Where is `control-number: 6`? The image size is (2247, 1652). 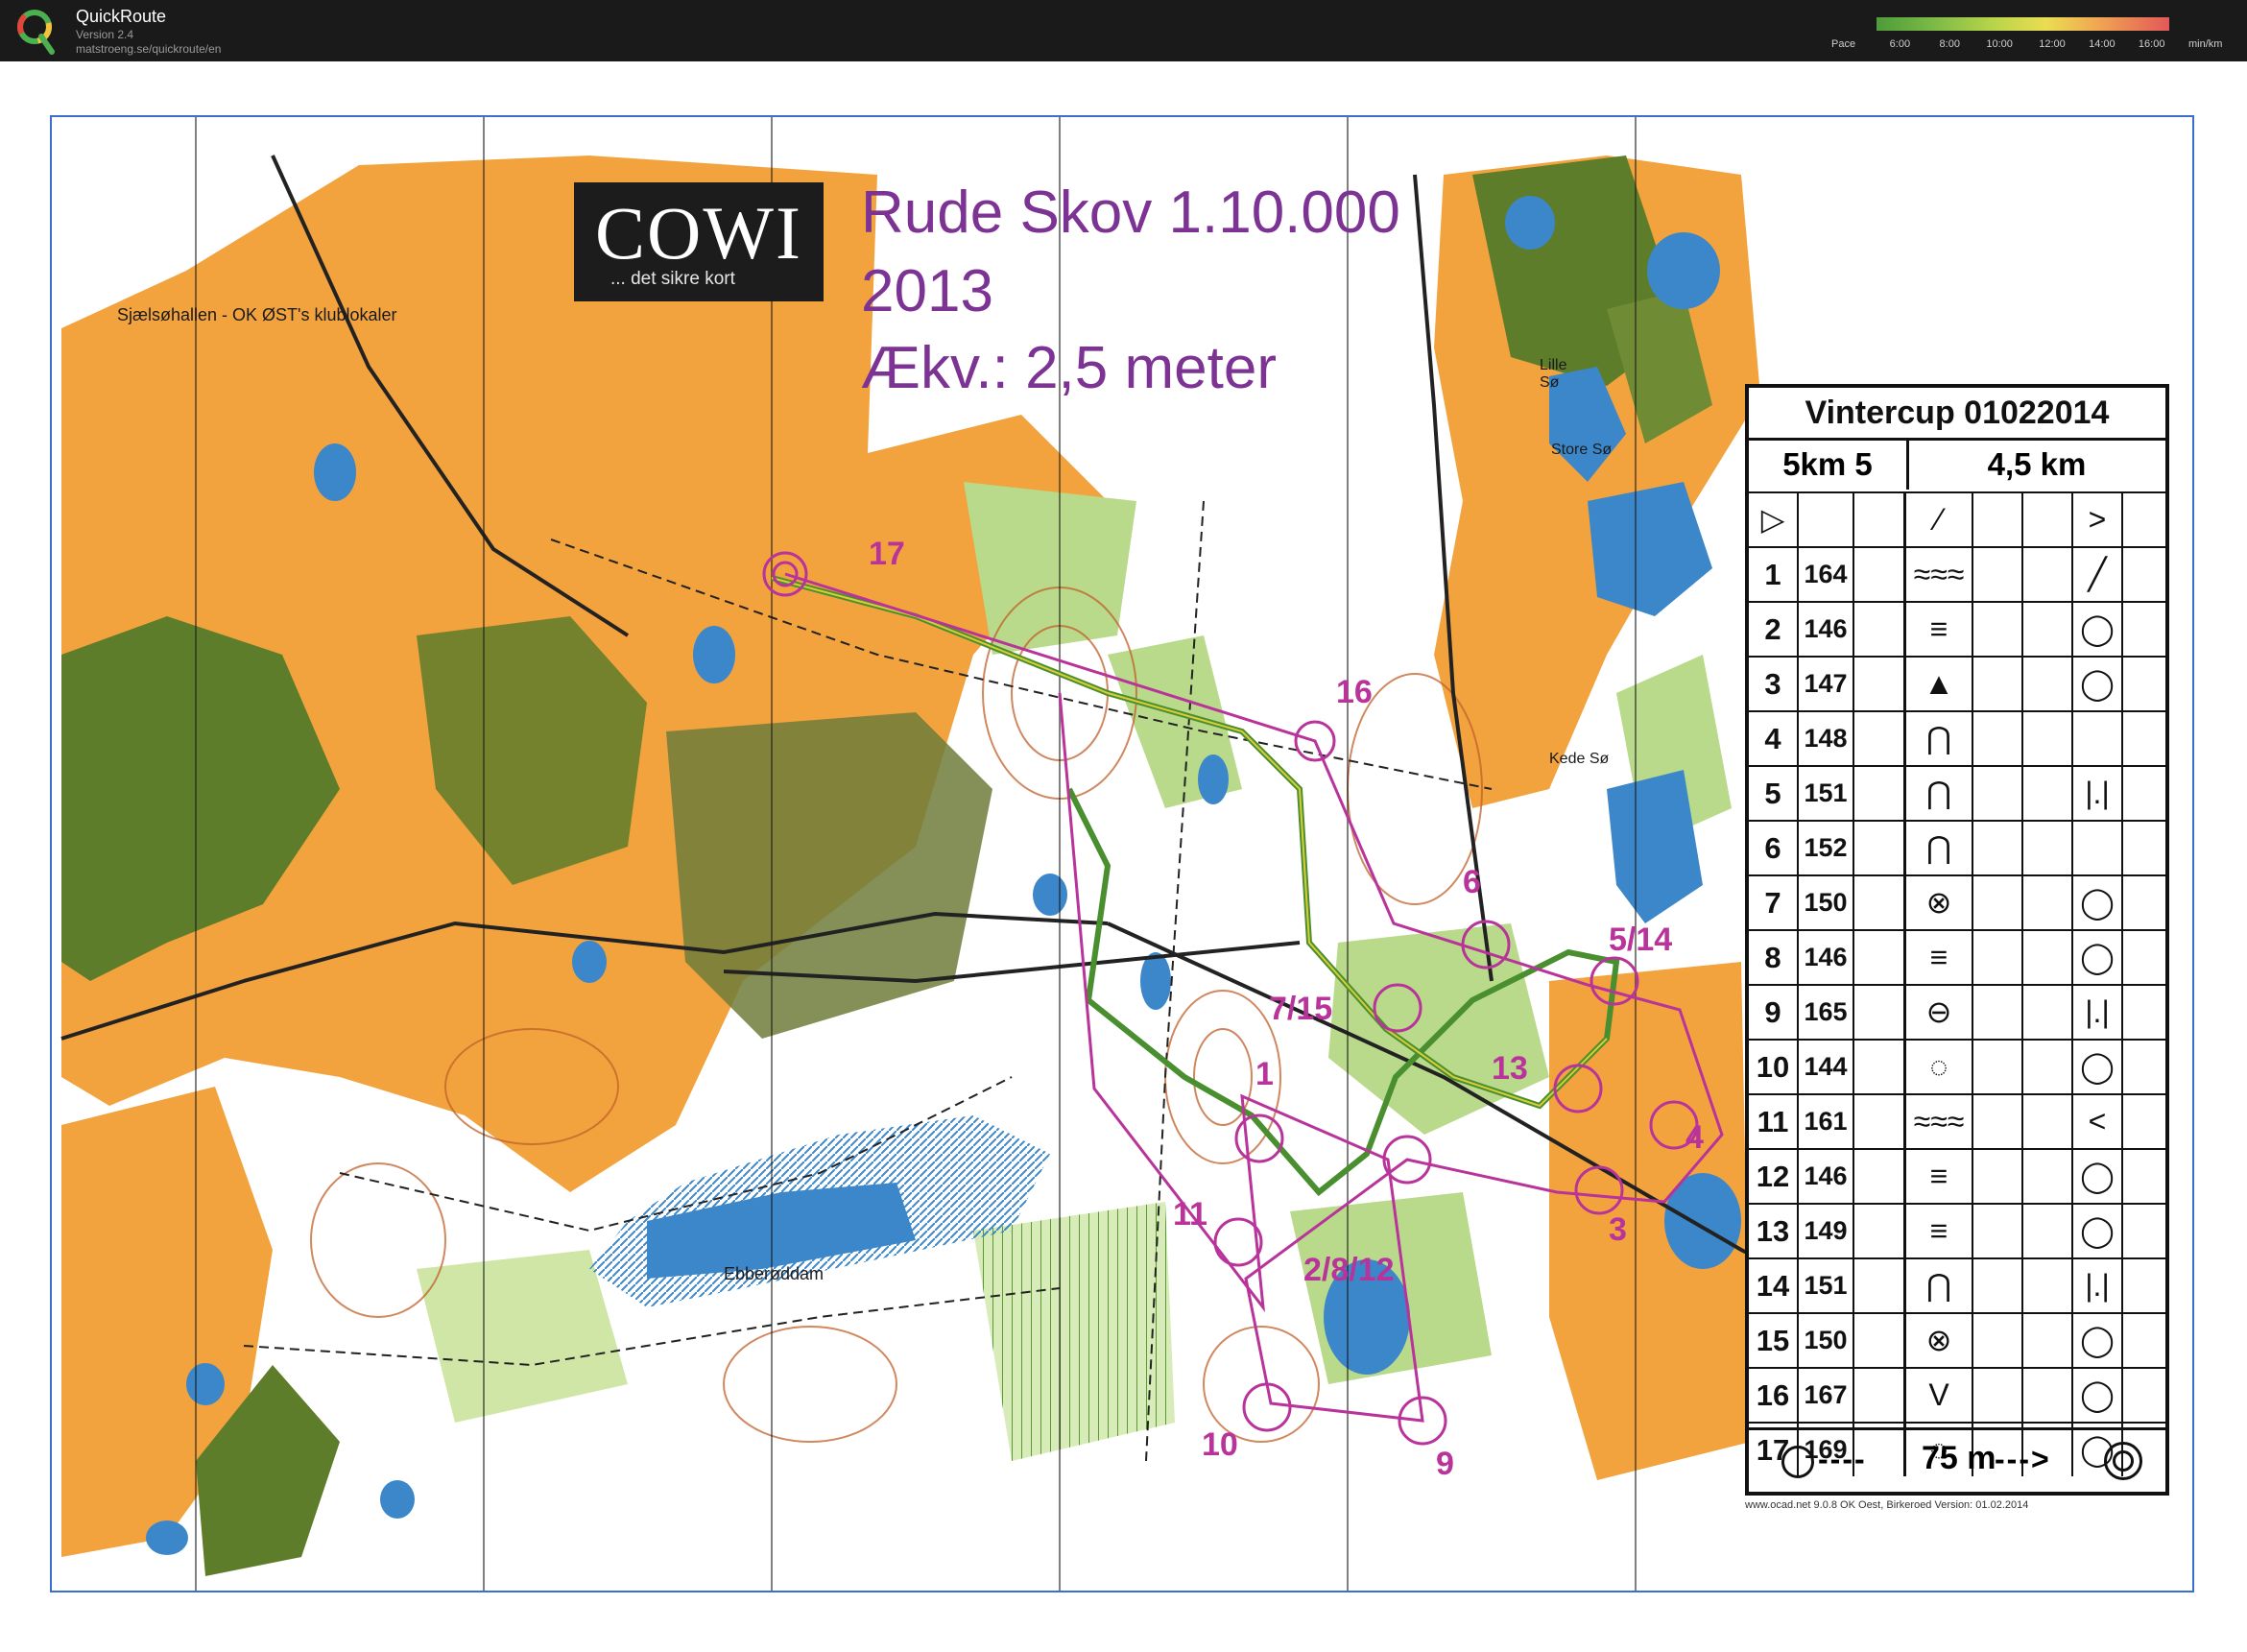
control-number: 6 is located at coordinates (1472, 882).